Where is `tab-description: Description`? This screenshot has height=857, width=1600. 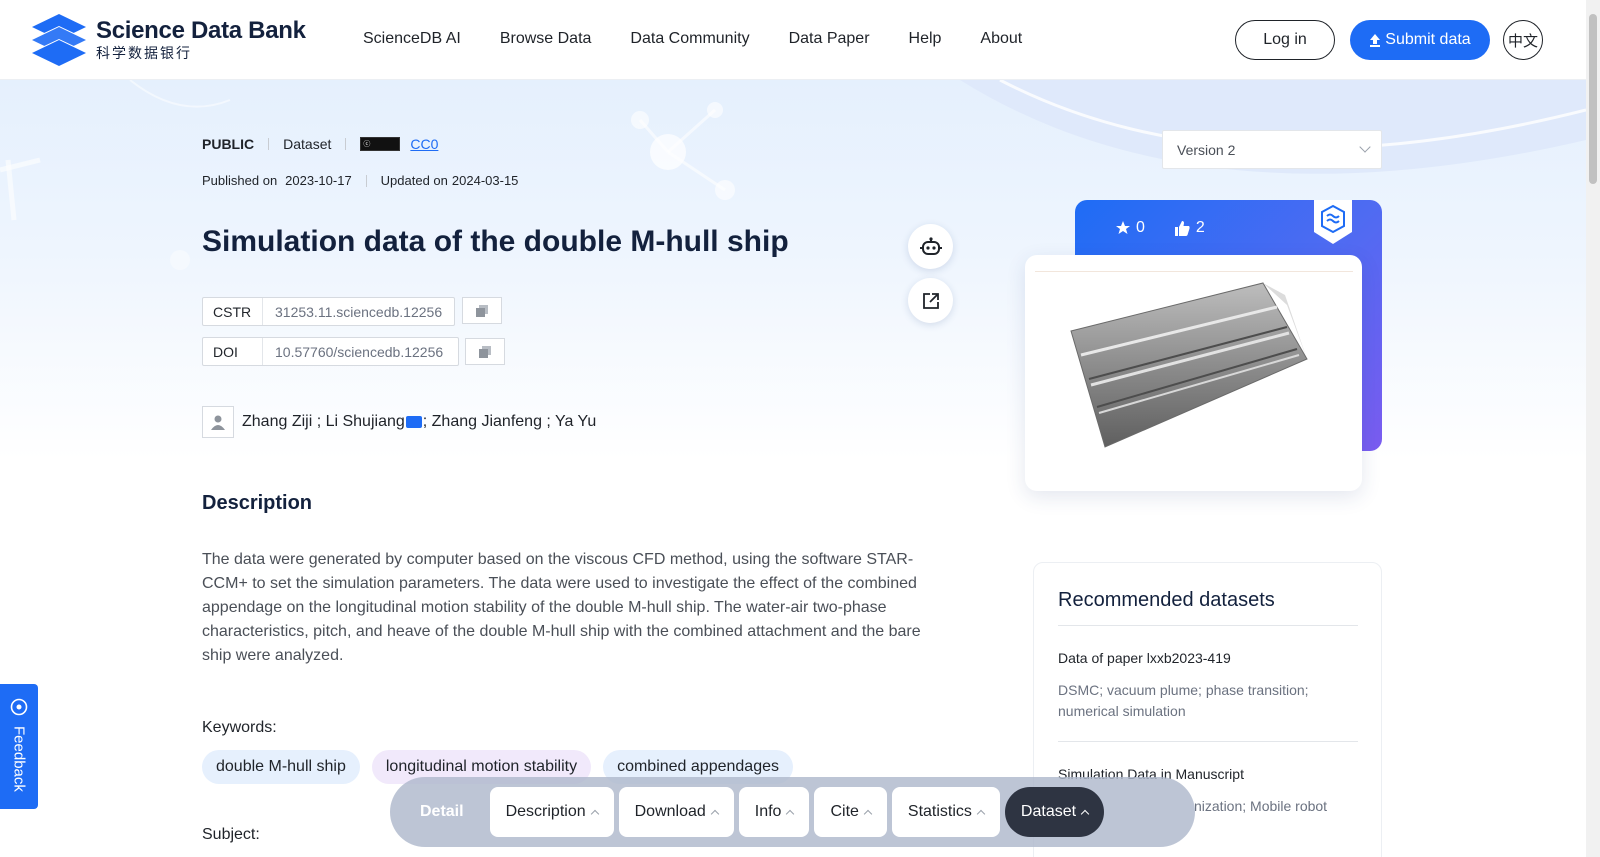 tab-description: Description is located at coordinates (551, 812).